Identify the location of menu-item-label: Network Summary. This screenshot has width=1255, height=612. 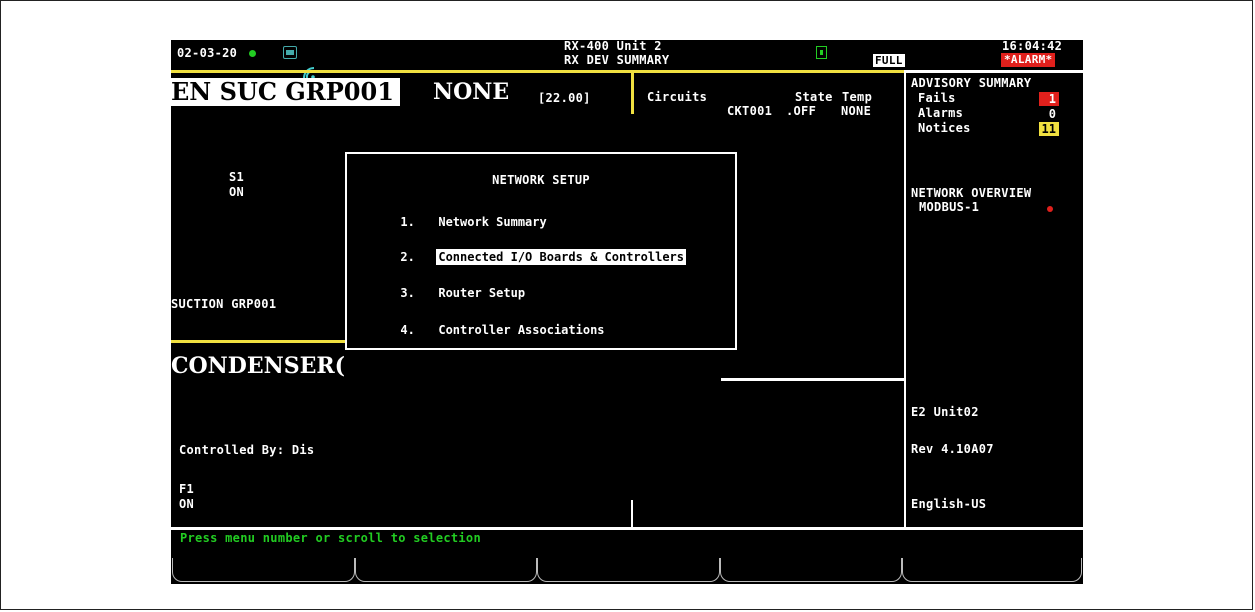
(492, 222).